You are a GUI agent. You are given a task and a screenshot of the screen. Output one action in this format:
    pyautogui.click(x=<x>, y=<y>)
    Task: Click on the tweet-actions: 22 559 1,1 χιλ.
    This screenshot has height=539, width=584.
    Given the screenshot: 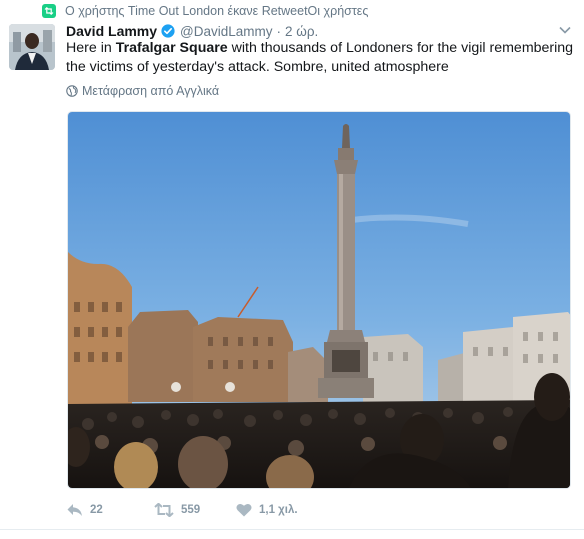 What is the action you would take?
    pyautogui.click(x=201, y=510)
    